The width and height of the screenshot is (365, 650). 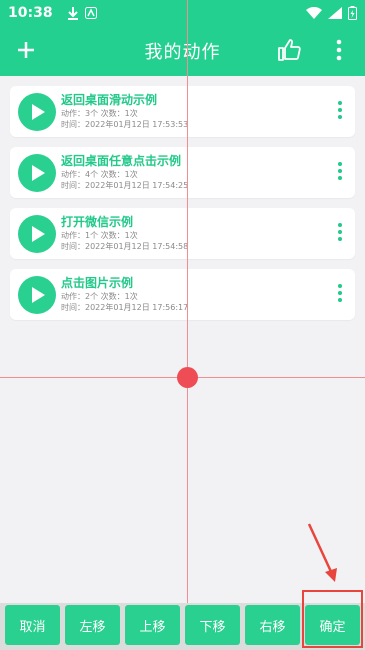 What do you see at coordinates (97, 283) in the screenshot?
I see `action-name: 点击图片示例` at bounding box center [97, 283].